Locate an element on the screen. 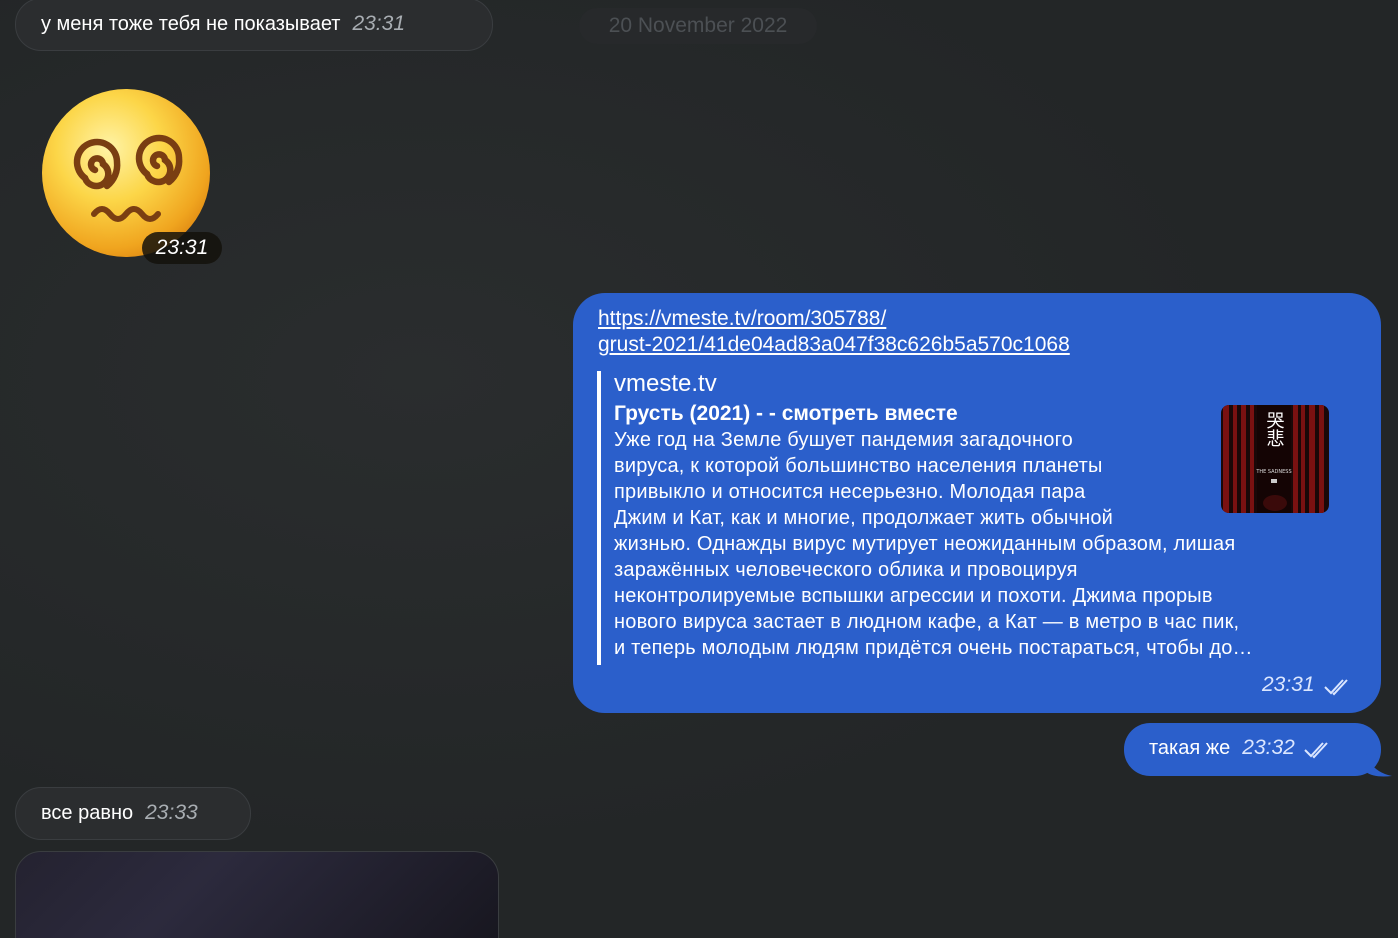  svg-text: THE SADNESS is located at coordinates (1273, 472).